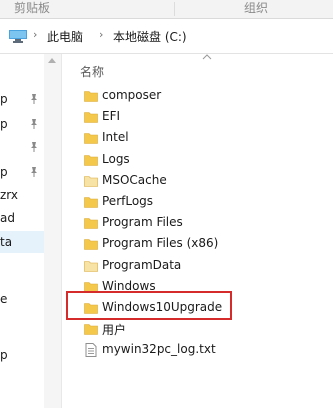 This screenshot has height=408, width=333. Describe the element at coordinates (195, 266) in the screenshot. I see `file-list-item: ProgramData` at that location.